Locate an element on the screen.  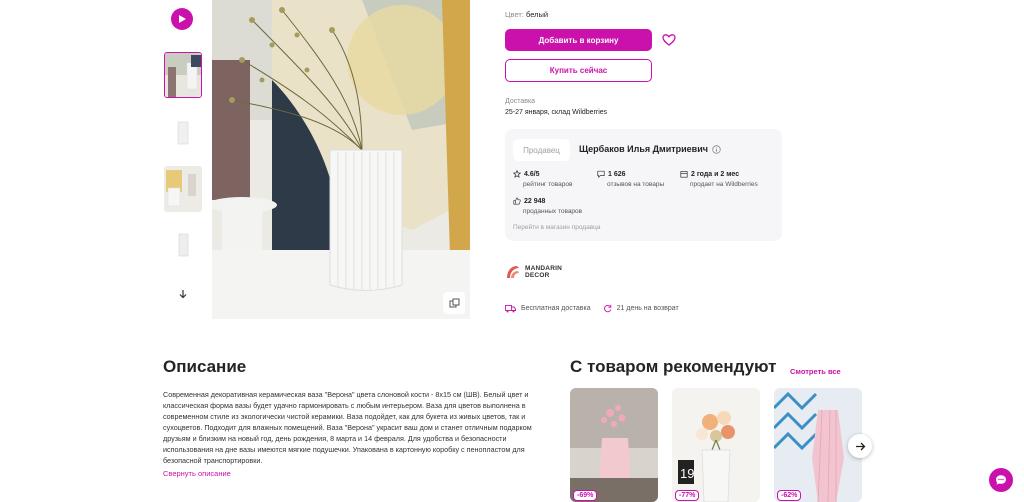
mandarin-logo-icon is located at coordinates (513, 272).